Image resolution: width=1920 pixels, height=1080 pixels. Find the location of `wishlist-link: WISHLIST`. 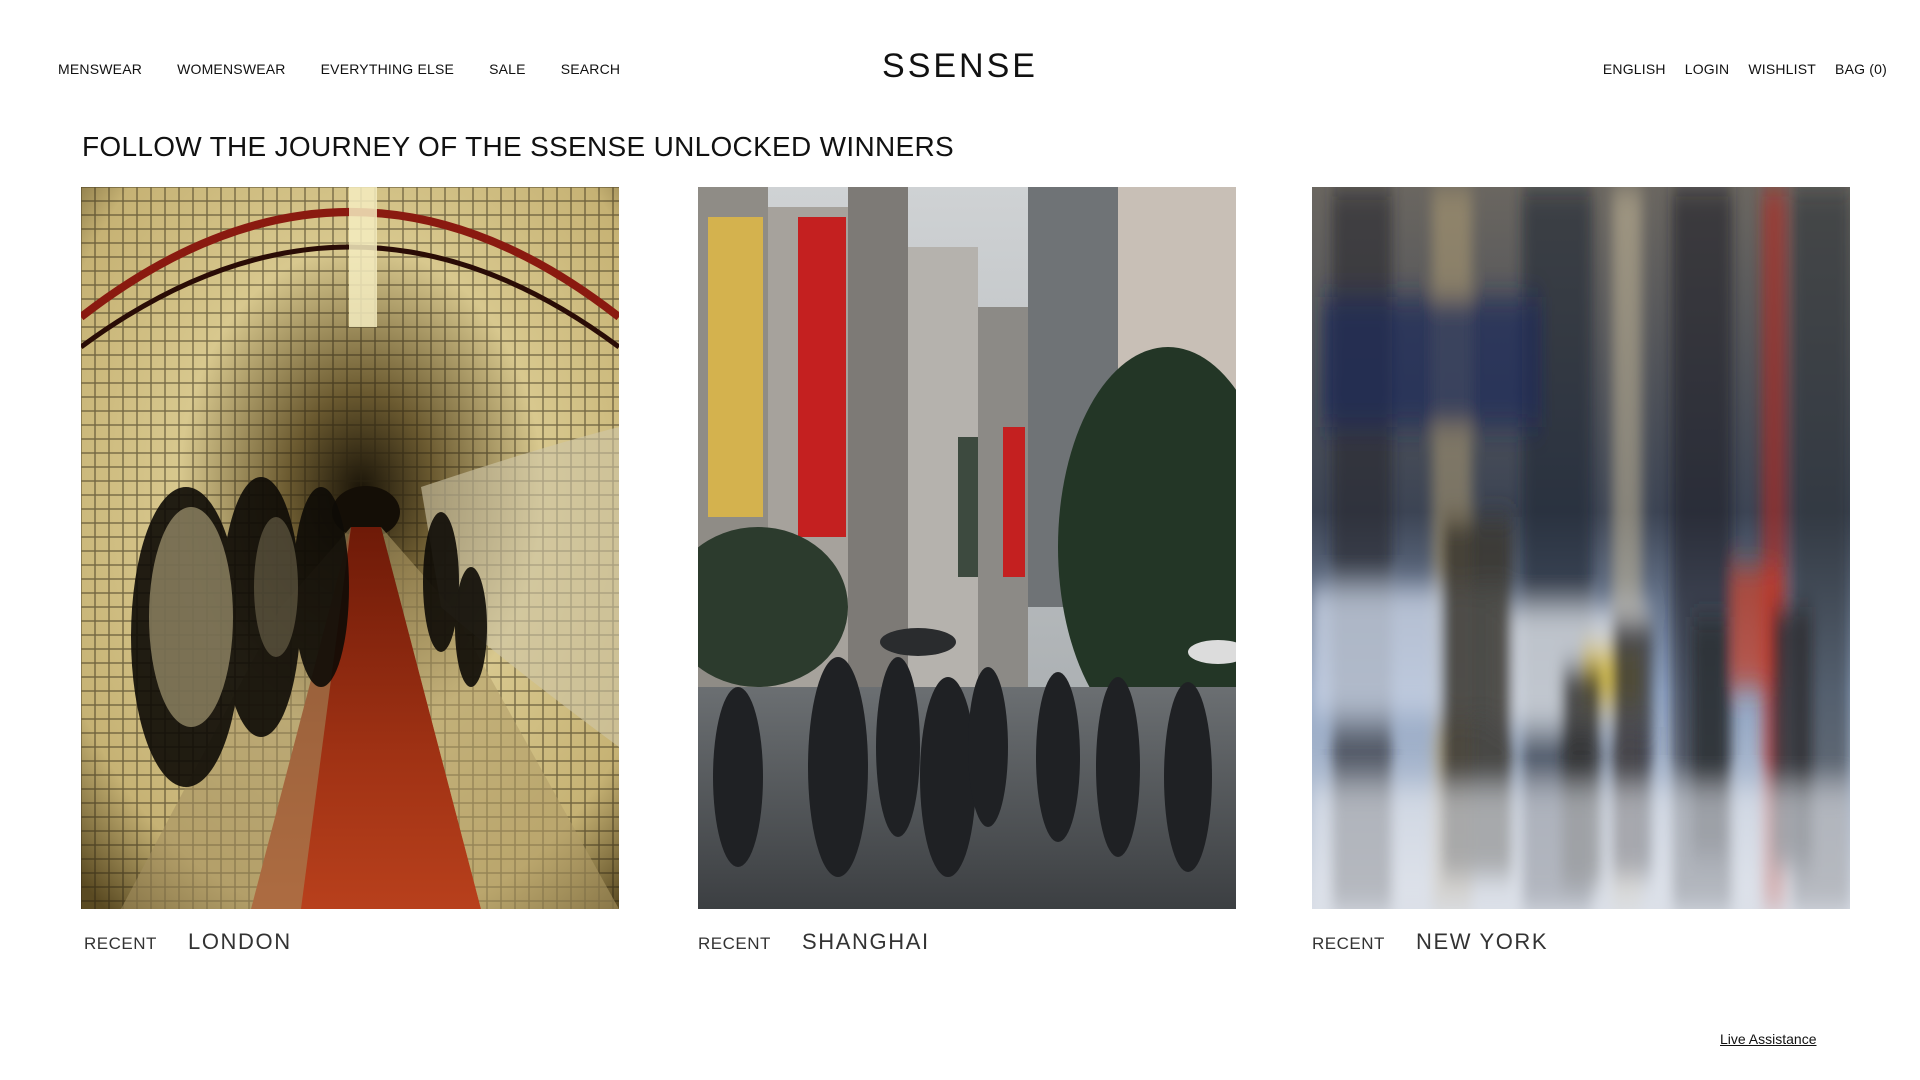

wishlist-link: WISHLIST is located at coordinates (1782, 69).